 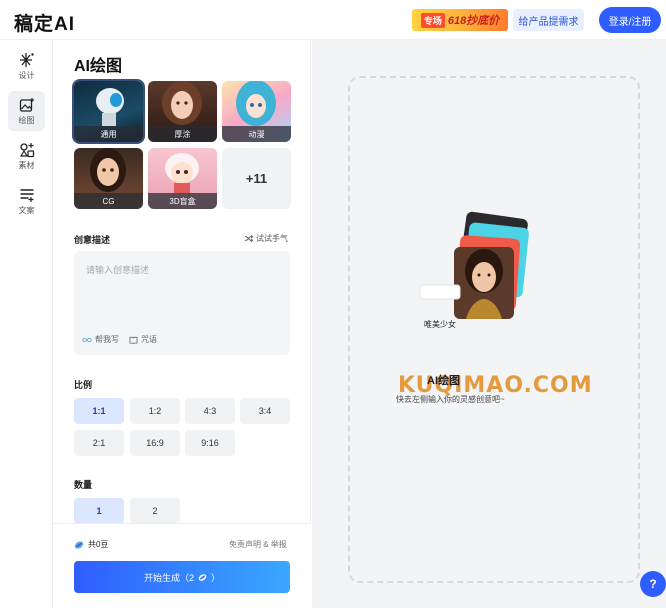 What do you see at coordinates (474, 265) in the screenshot?
I see `ai-drawing-illustration` at bounding box center [474, 265].